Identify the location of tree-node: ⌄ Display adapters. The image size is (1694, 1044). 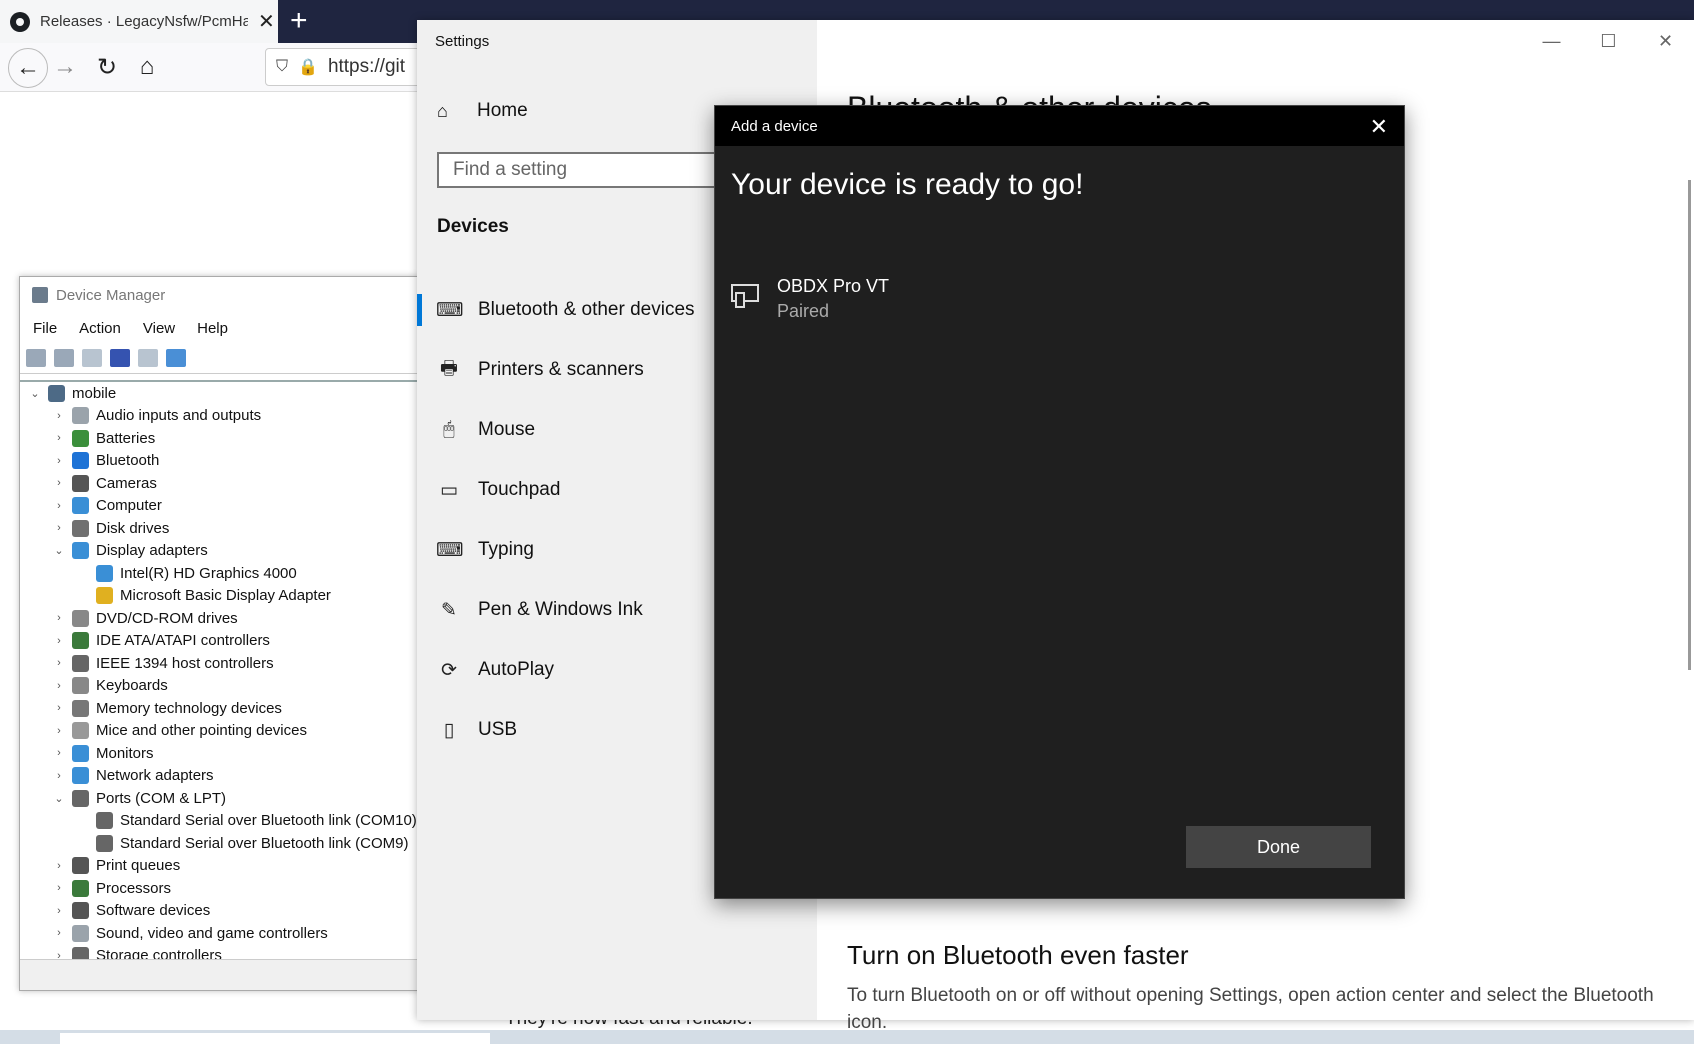
(220, 551).